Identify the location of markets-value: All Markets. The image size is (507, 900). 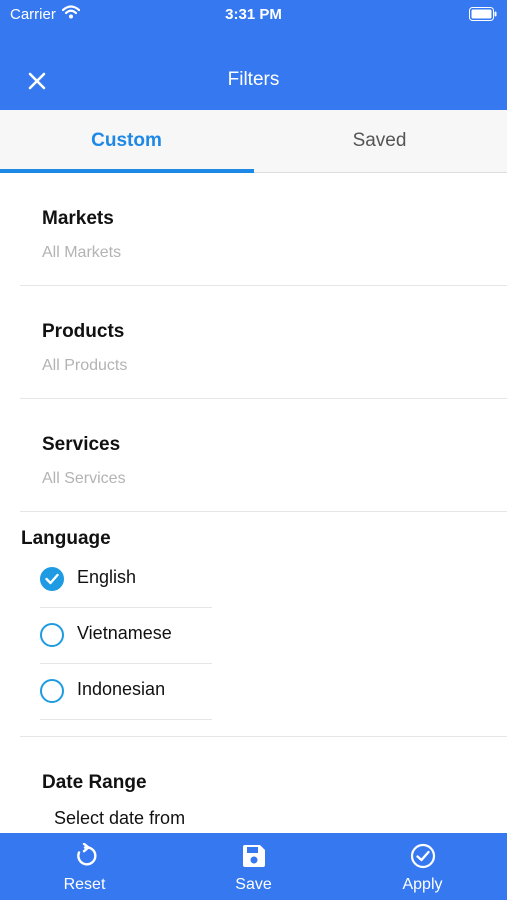
(82, 252).